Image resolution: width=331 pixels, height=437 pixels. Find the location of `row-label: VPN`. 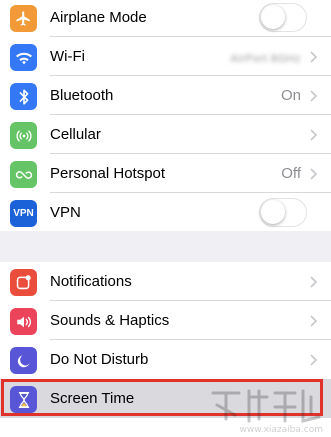

row-label: VPN is located at coordinates (65, 212).